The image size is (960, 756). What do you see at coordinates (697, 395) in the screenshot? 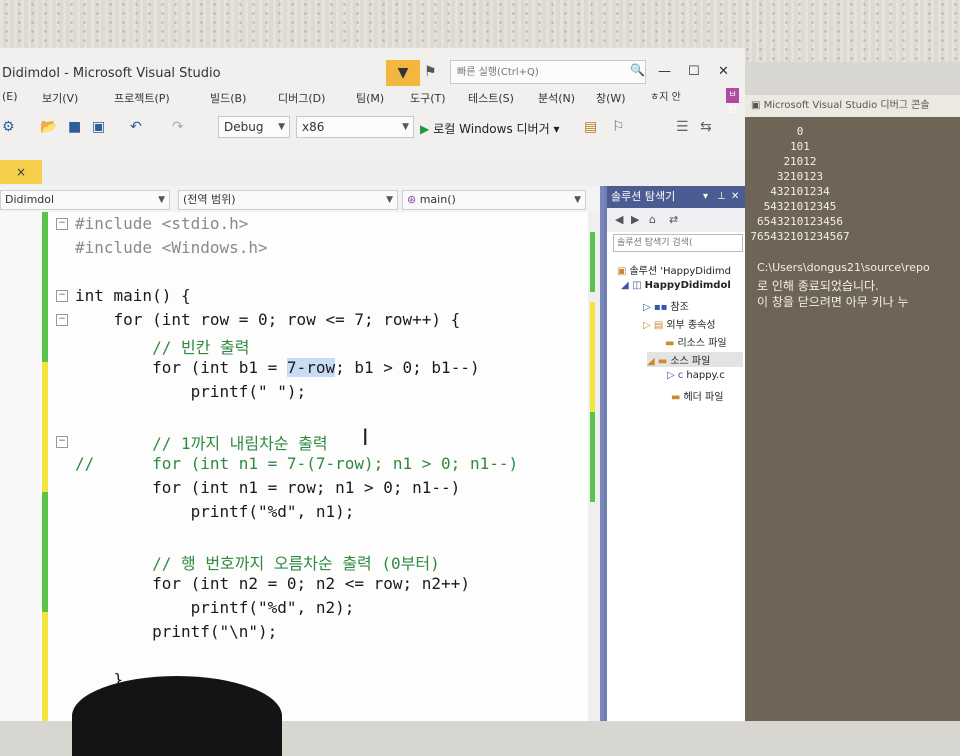
I see `header-files-node: ▬ 헤더 파일` at bounding box center [697, 395].